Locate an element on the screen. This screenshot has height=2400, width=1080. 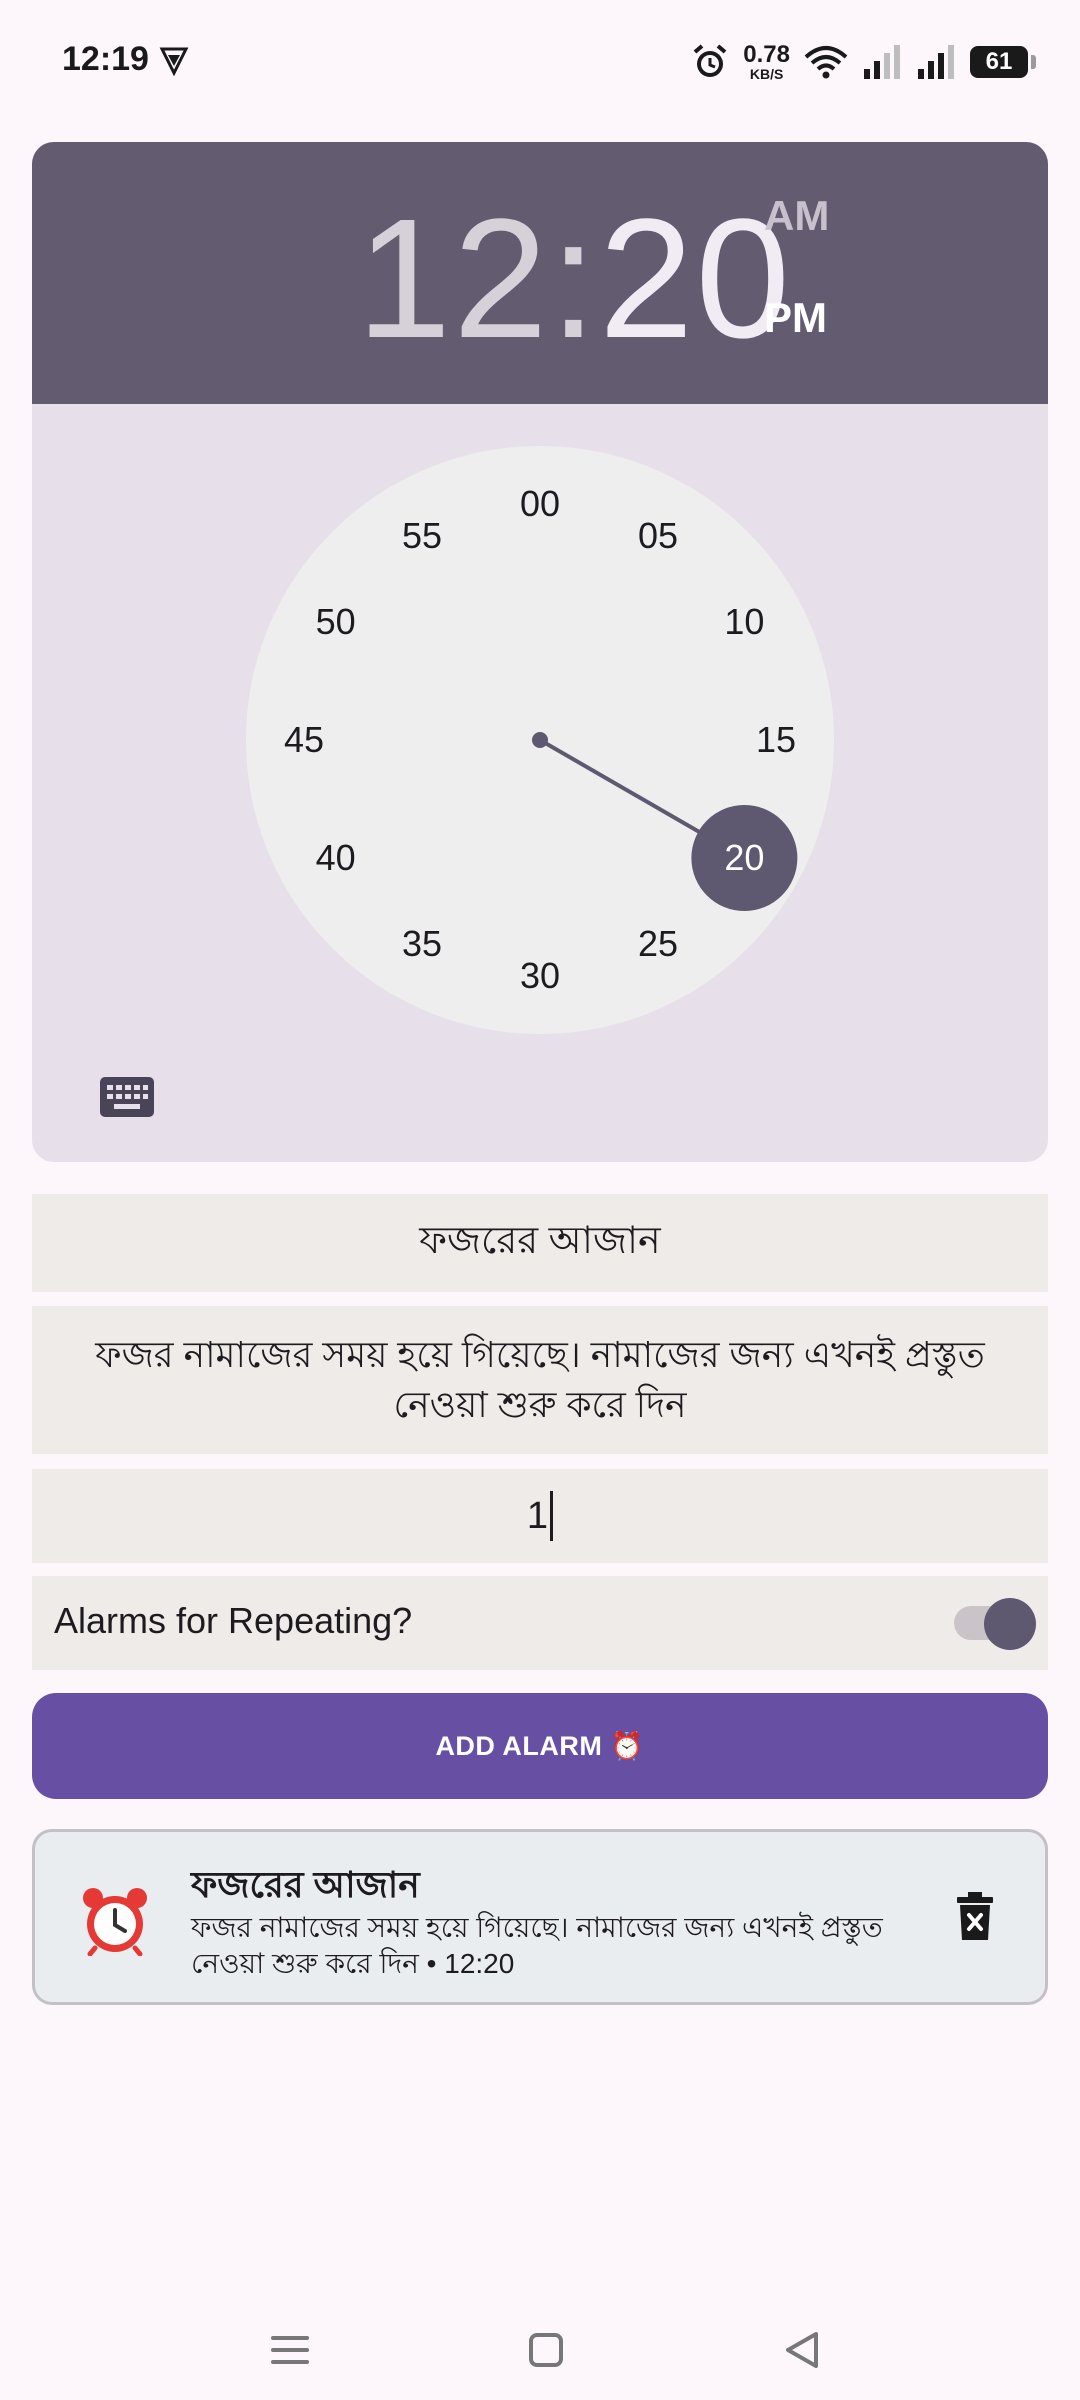
dial-number-30: 30 is located at coordinates (540, 976).